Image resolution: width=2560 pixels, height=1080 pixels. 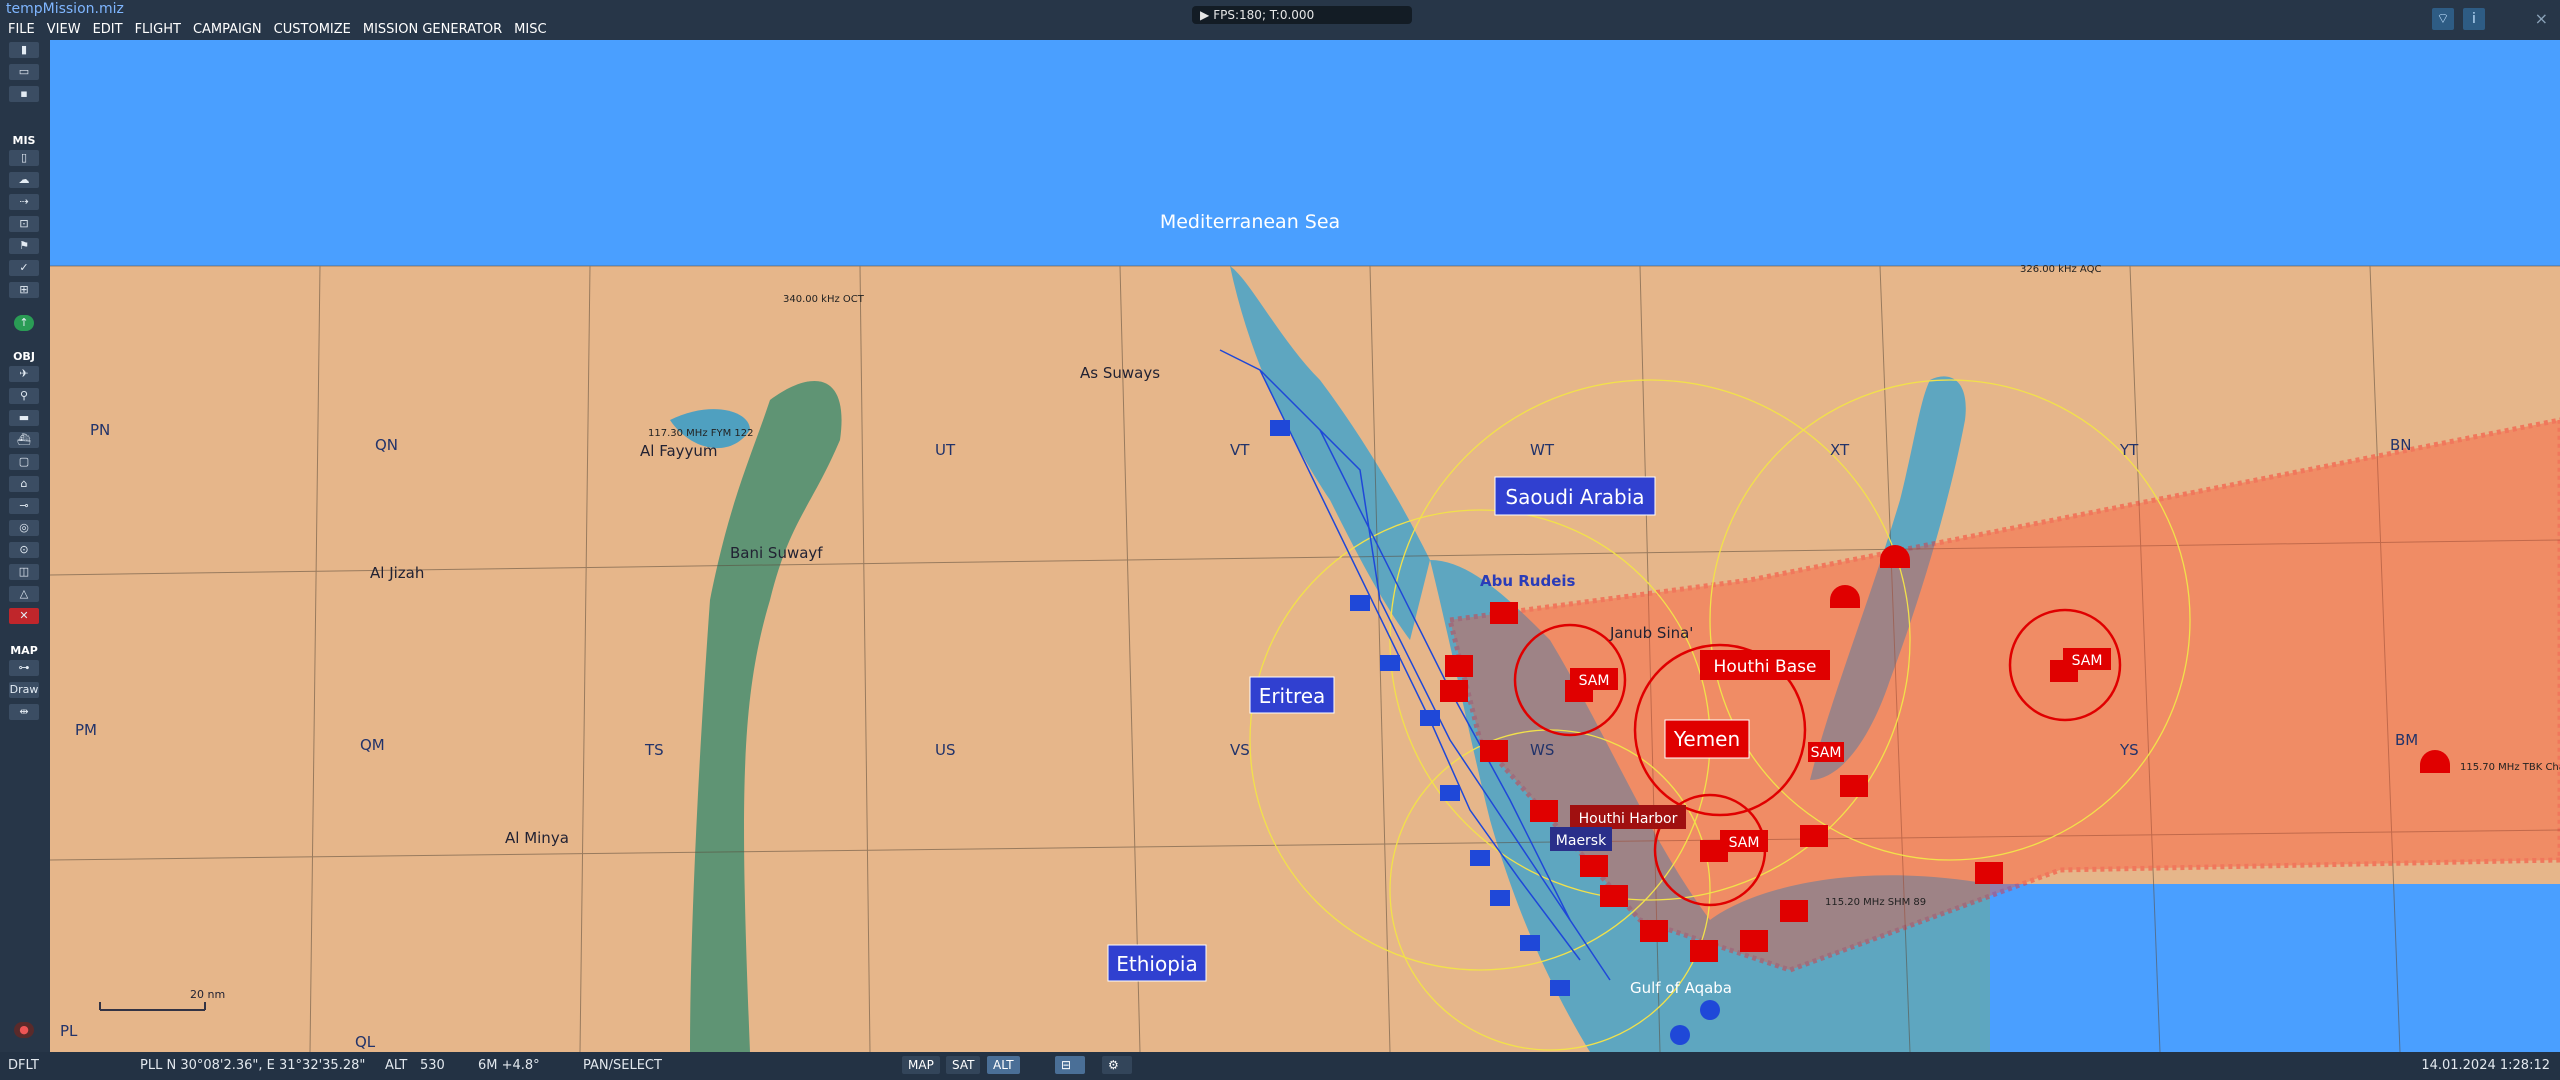 What do you see at coordinates (1628, 819) in the screenshot?
I see `base-label-houthi-harbor: Houthi Harbor` at bounding box center [1628, 819].